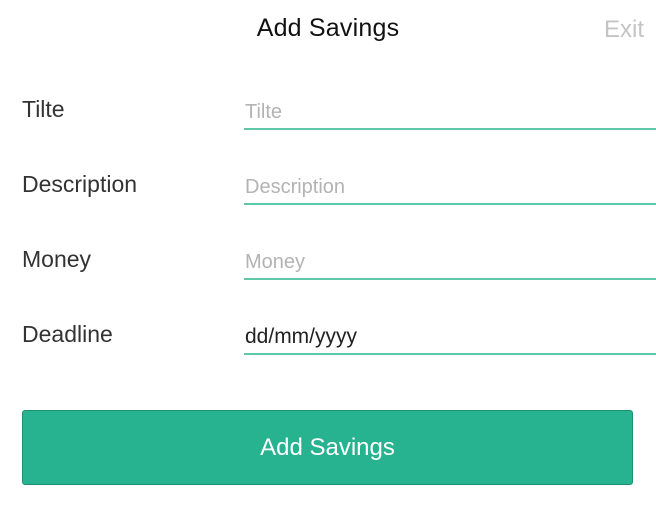 Image resolution: width=656 pixels, height=506 pixels. I want to click on title-row: Tilte, so click(328, 126).